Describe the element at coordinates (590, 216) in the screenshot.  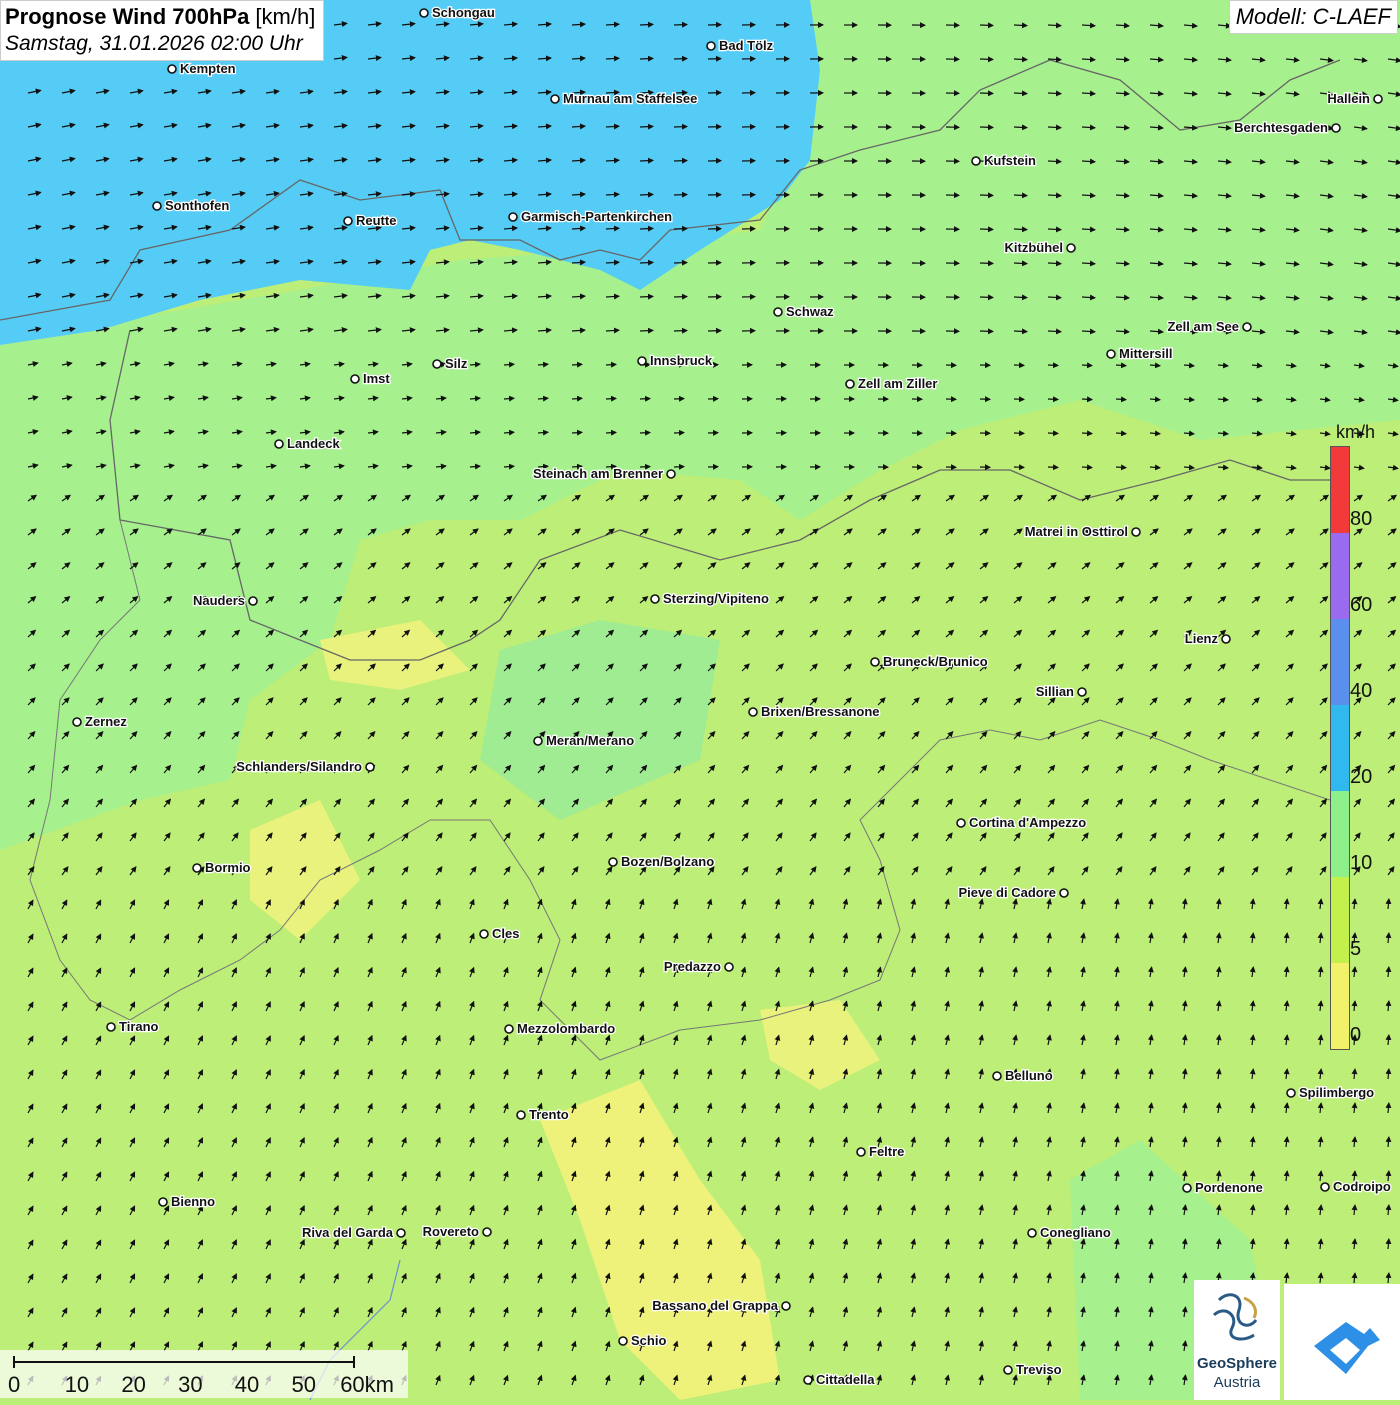
I see `city-garmisch-partenkirchen: Garmisch-Partenkirchen` at that location.